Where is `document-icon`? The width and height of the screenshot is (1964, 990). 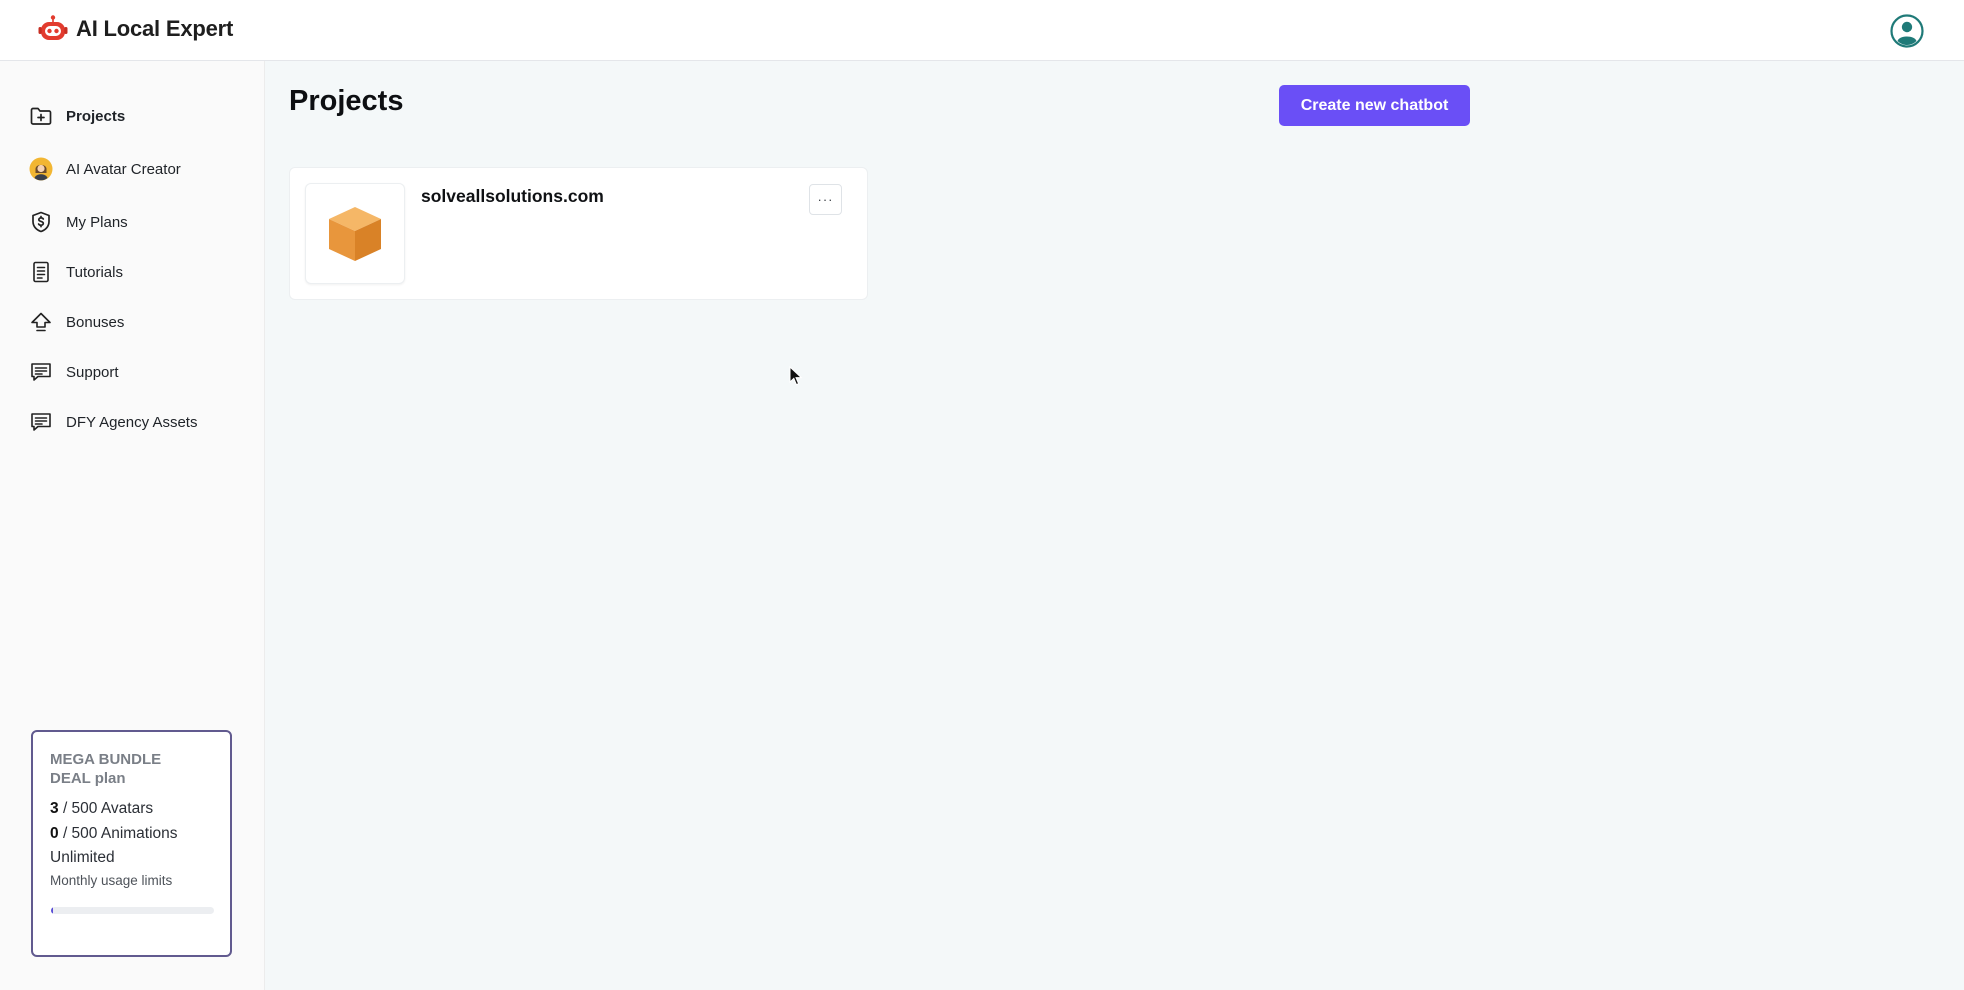 document-icon is located at coordinates (41, 272).